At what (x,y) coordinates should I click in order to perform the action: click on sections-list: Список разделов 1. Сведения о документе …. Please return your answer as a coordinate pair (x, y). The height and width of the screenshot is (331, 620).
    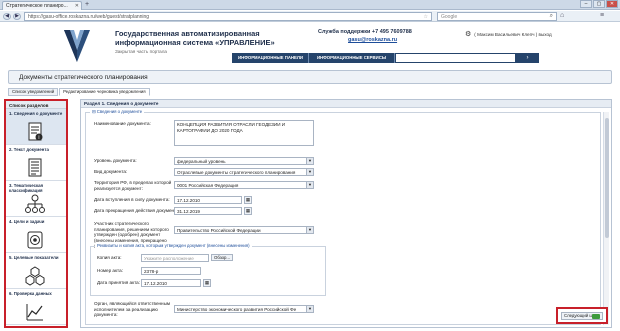
    Looking at the image, I should click on (36, 213).